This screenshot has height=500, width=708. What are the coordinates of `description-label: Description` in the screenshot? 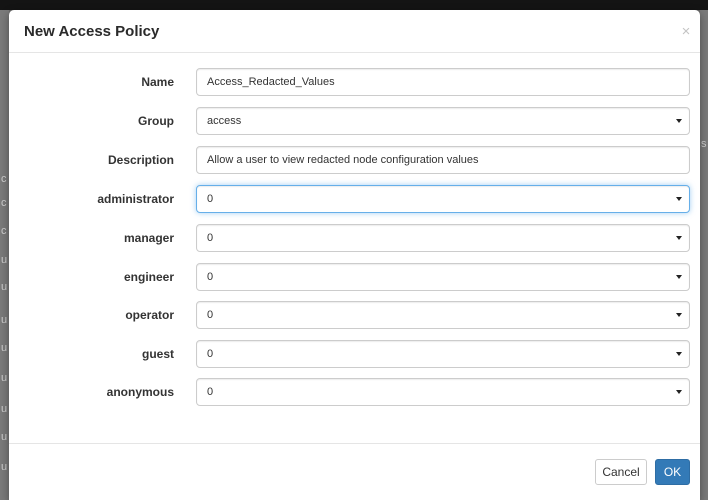 It's located at (140, 160).